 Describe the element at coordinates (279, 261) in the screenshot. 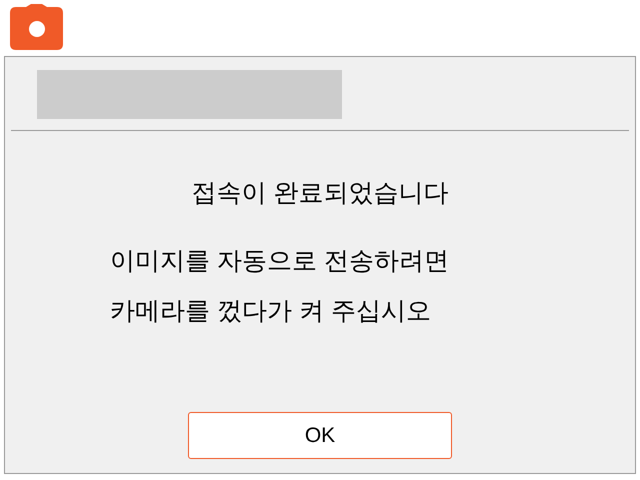

I see `message-text: 이미지를 자동으로 전송하려면` at that location.